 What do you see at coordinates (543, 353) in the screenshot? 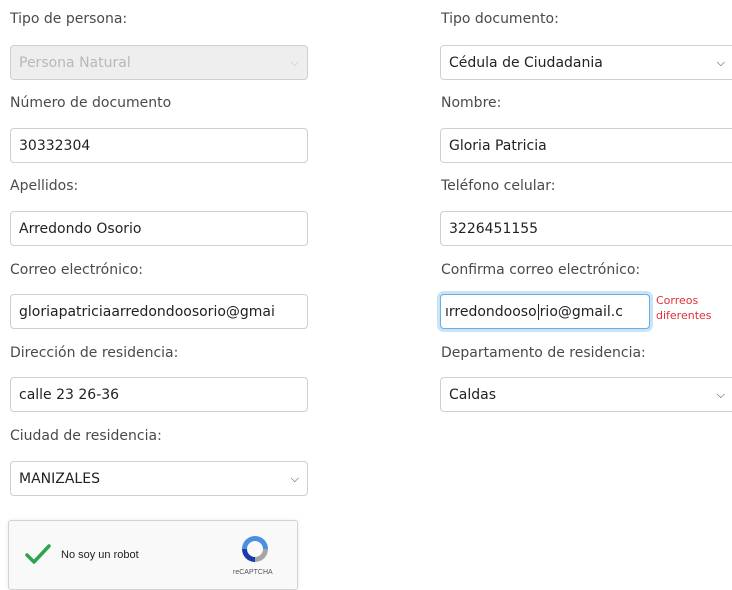
I see `departamento-label: Departamento de residencia:` at bounding box center [543, 353].